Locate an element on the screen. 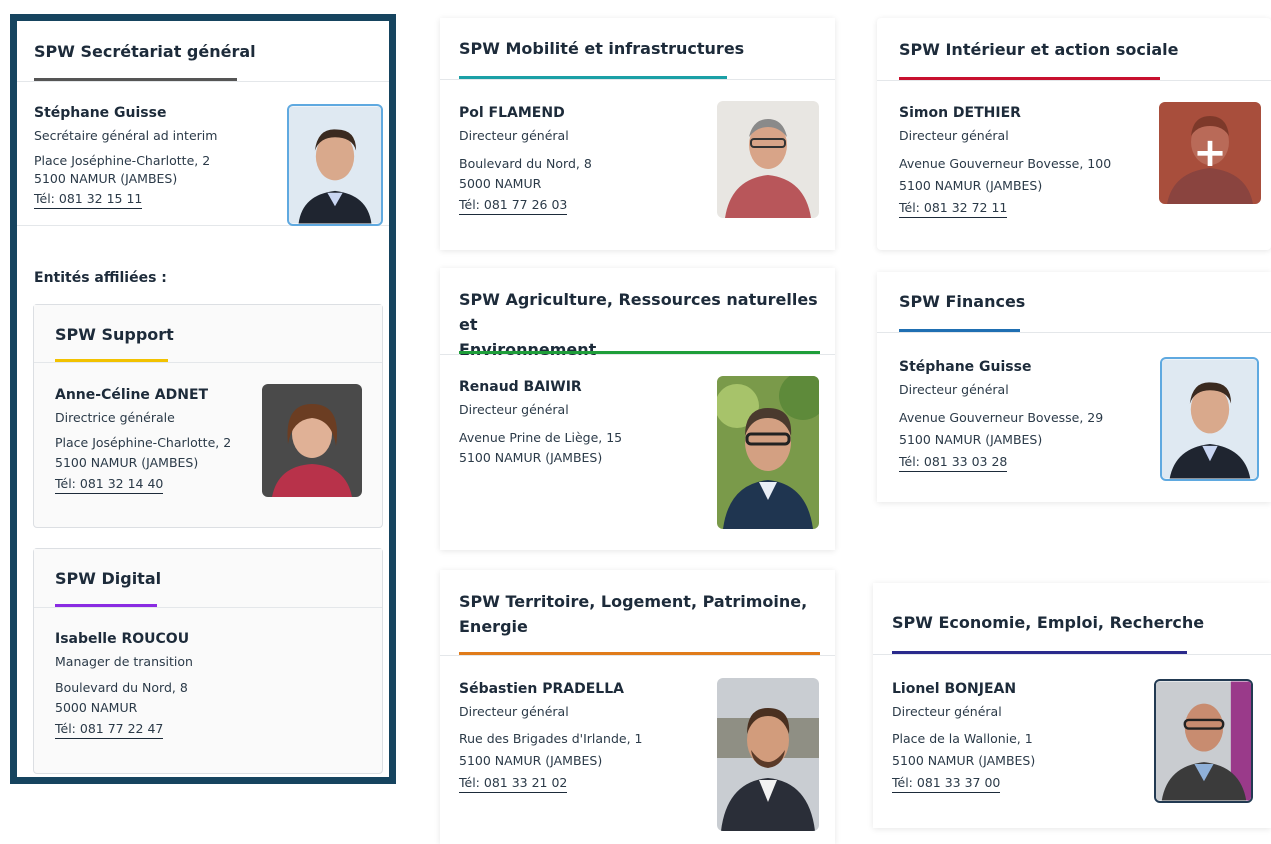  card-title: SPW Finances is located at coordinates (962, 301).